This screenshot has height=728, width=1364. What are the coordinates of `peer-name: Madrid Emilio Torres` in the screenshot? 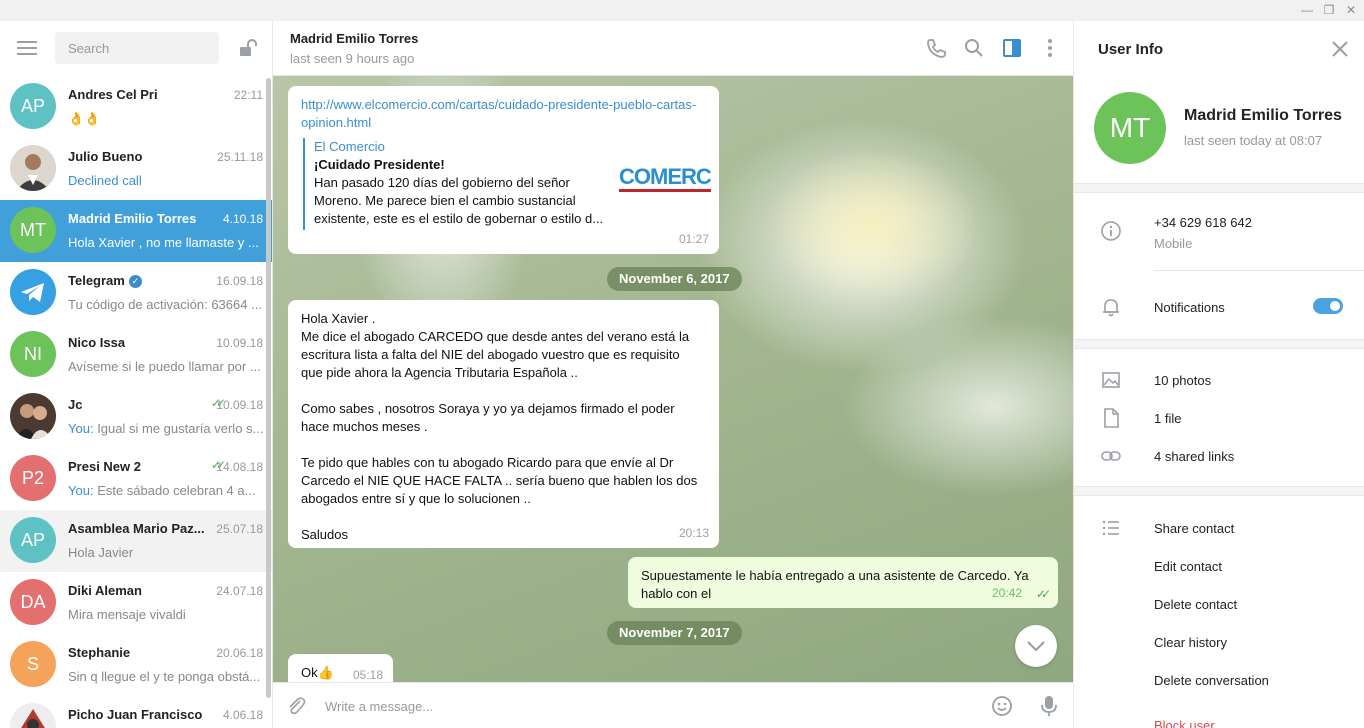 It's located at (354, 38).